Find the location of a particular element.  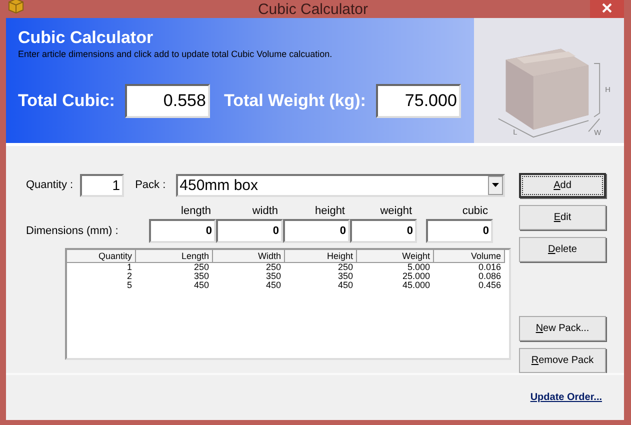

table-cell-text: 1 is located at coordinates (129, 267).